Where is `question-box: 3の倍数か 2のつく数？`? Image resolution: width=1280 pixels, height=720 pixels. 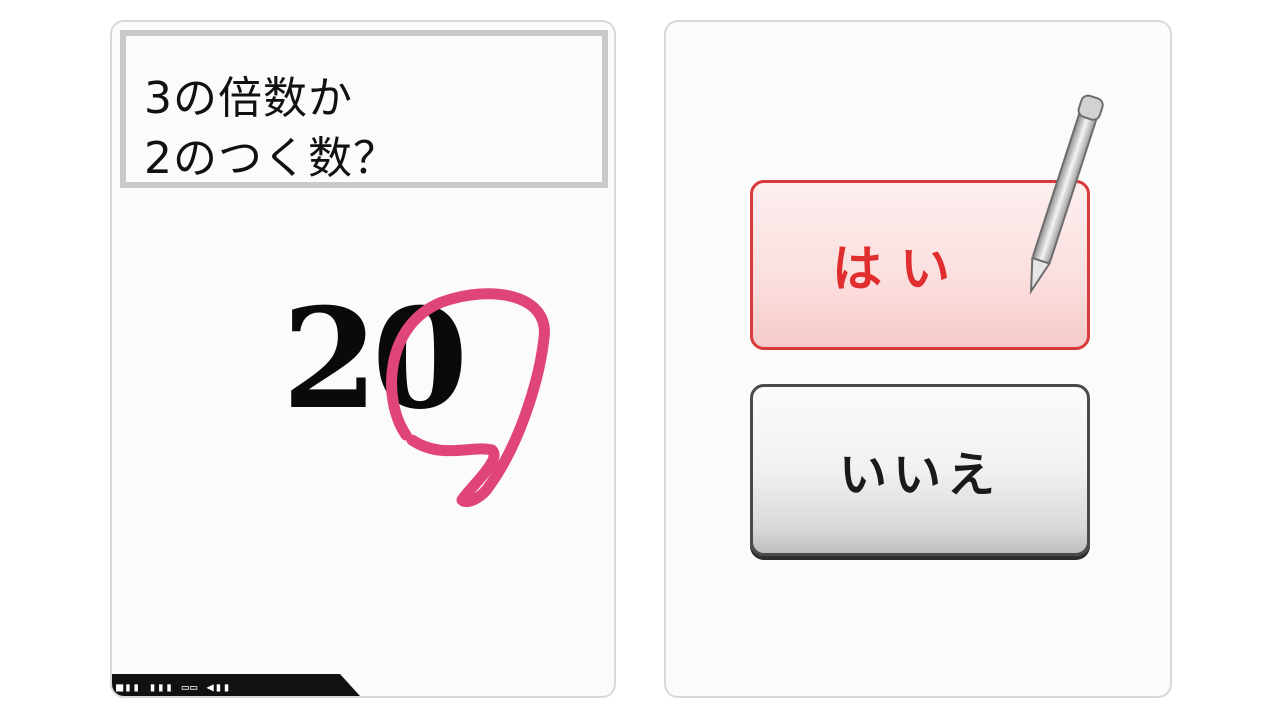 question-box: 3の倍数か 2のつく数？ is located at coordinates (364, 109).